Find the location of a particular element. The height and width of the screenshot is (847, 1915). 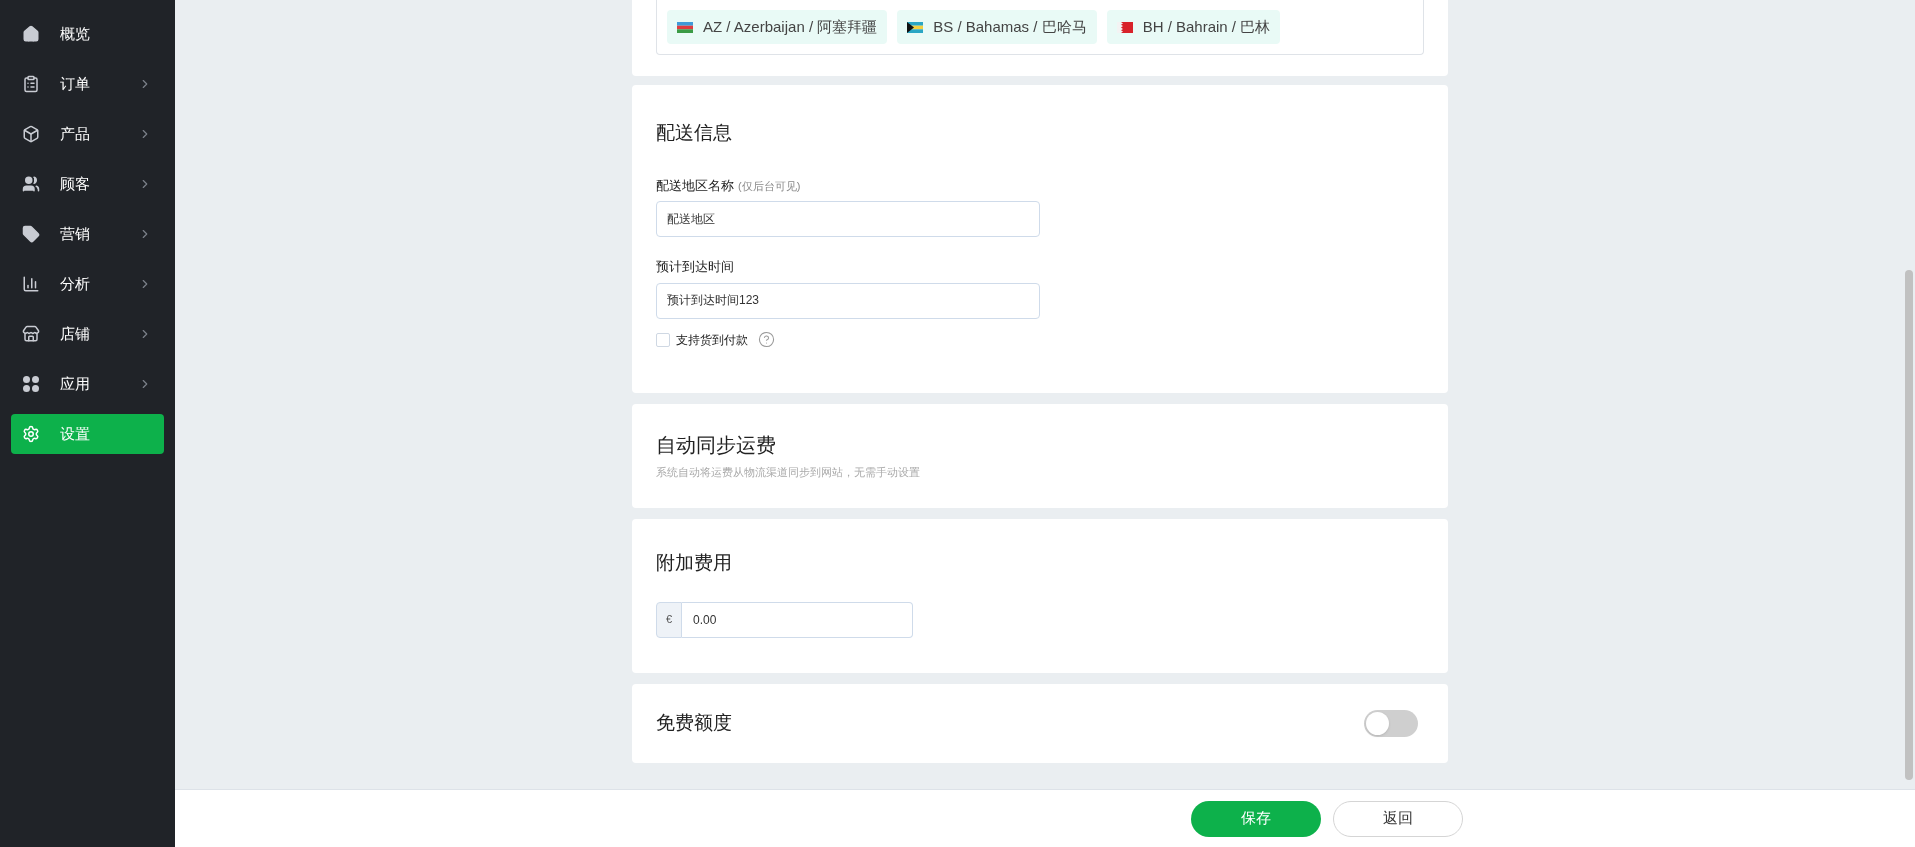

bar-chart-icon is located at coordinates (31, 284).